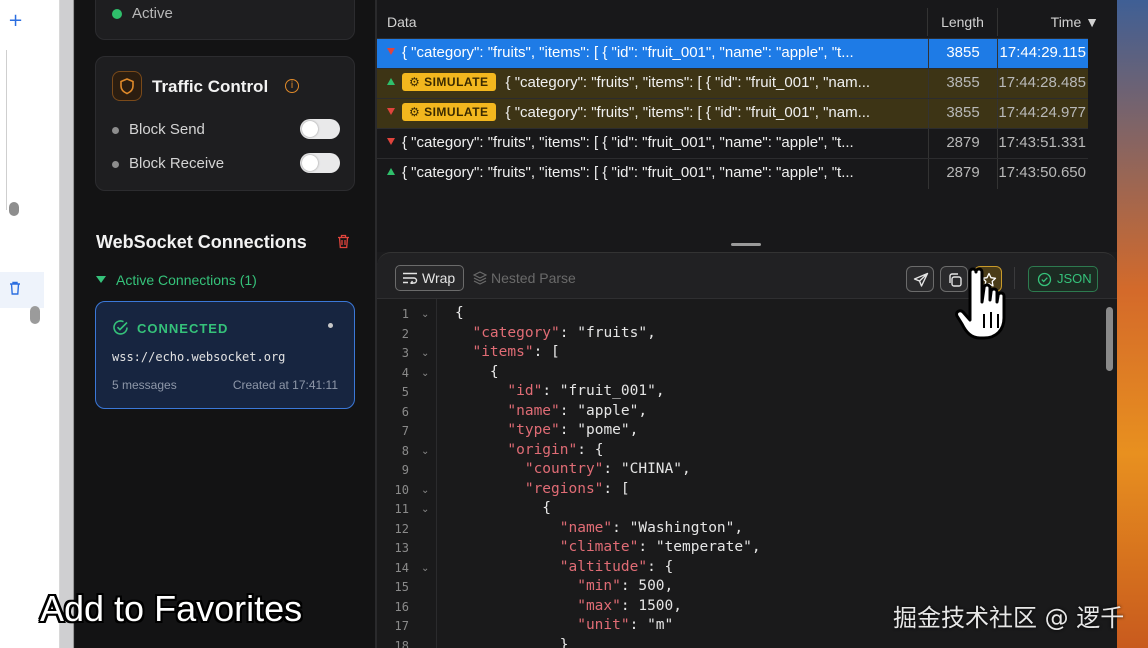 The width and height of the screenshot is (1148, 648). What do you see at coordinates (405, 372) in the screenshot?
I see `line-number: 4` at bounding box center [405, 372].